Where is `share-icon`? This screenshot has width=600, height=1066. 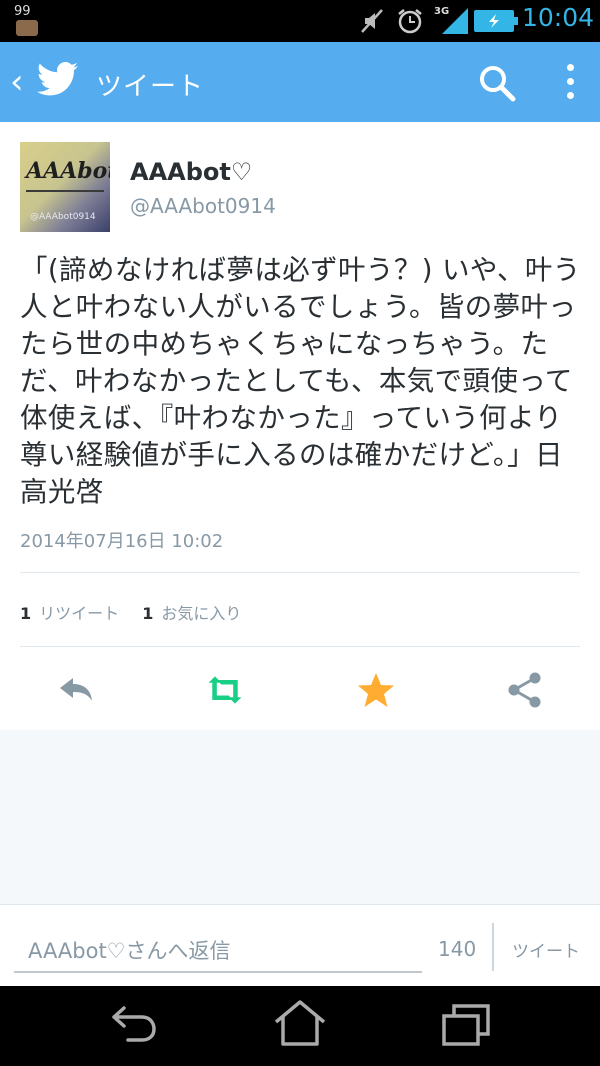 share-icon is located at coordinates (525, 690).